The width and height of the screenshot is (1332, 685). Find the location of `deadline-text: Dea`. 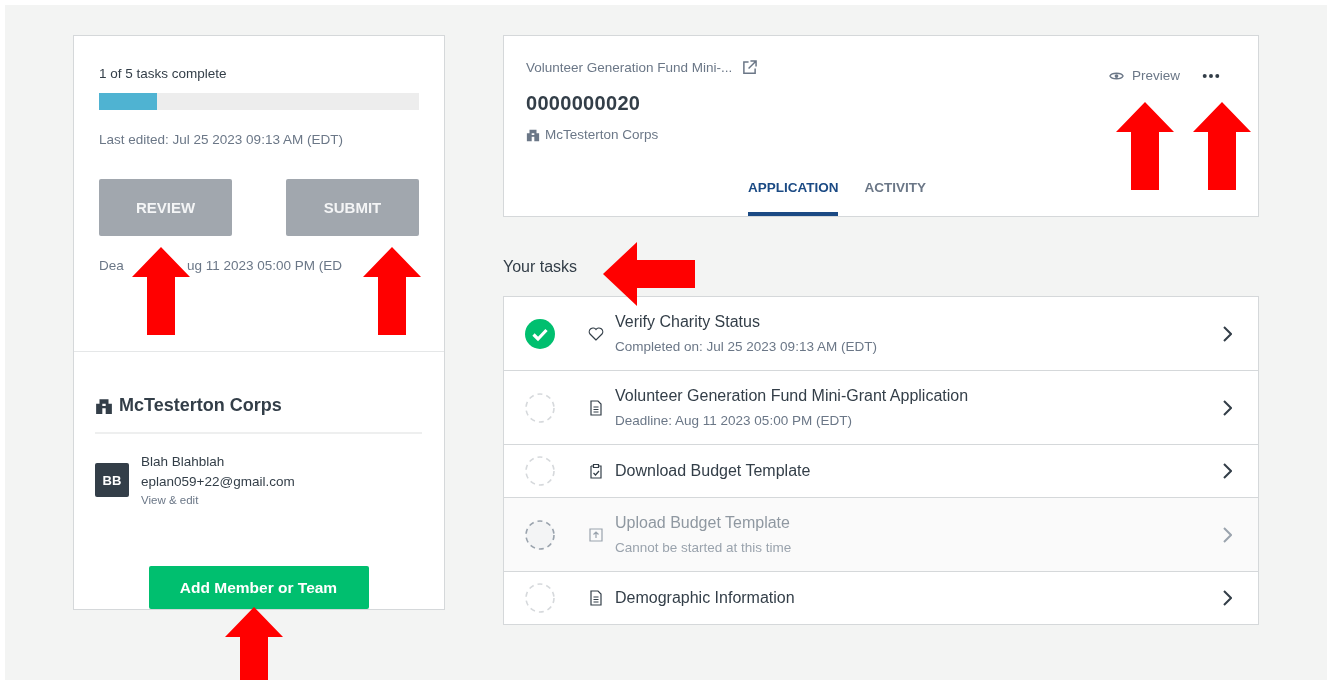

deadline-text: Dea is located at coordinates (112, 265).